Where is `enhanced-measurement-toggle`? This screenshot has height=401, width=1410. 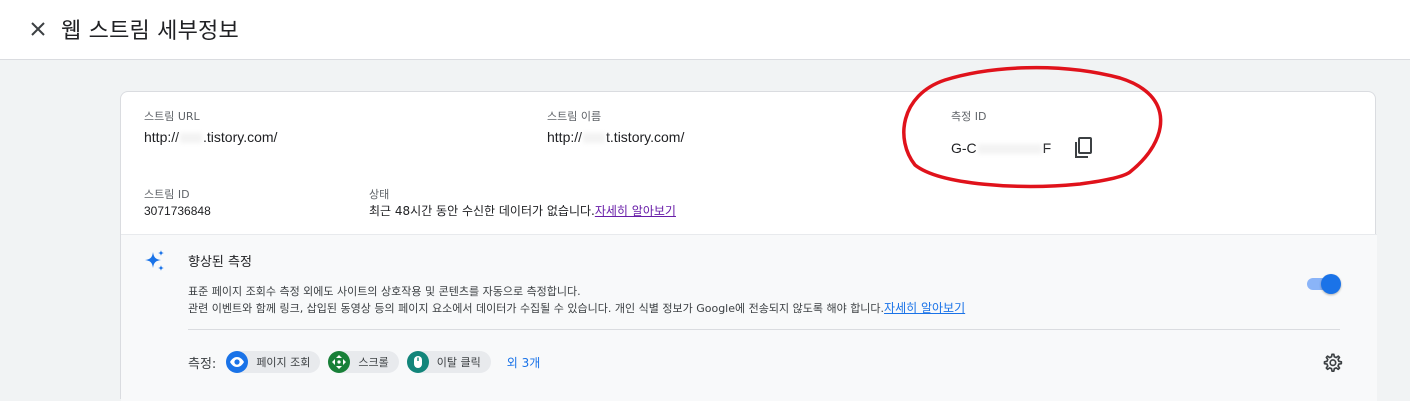 enhanced-measurement-toggle is located at coordinates (1323, 284).